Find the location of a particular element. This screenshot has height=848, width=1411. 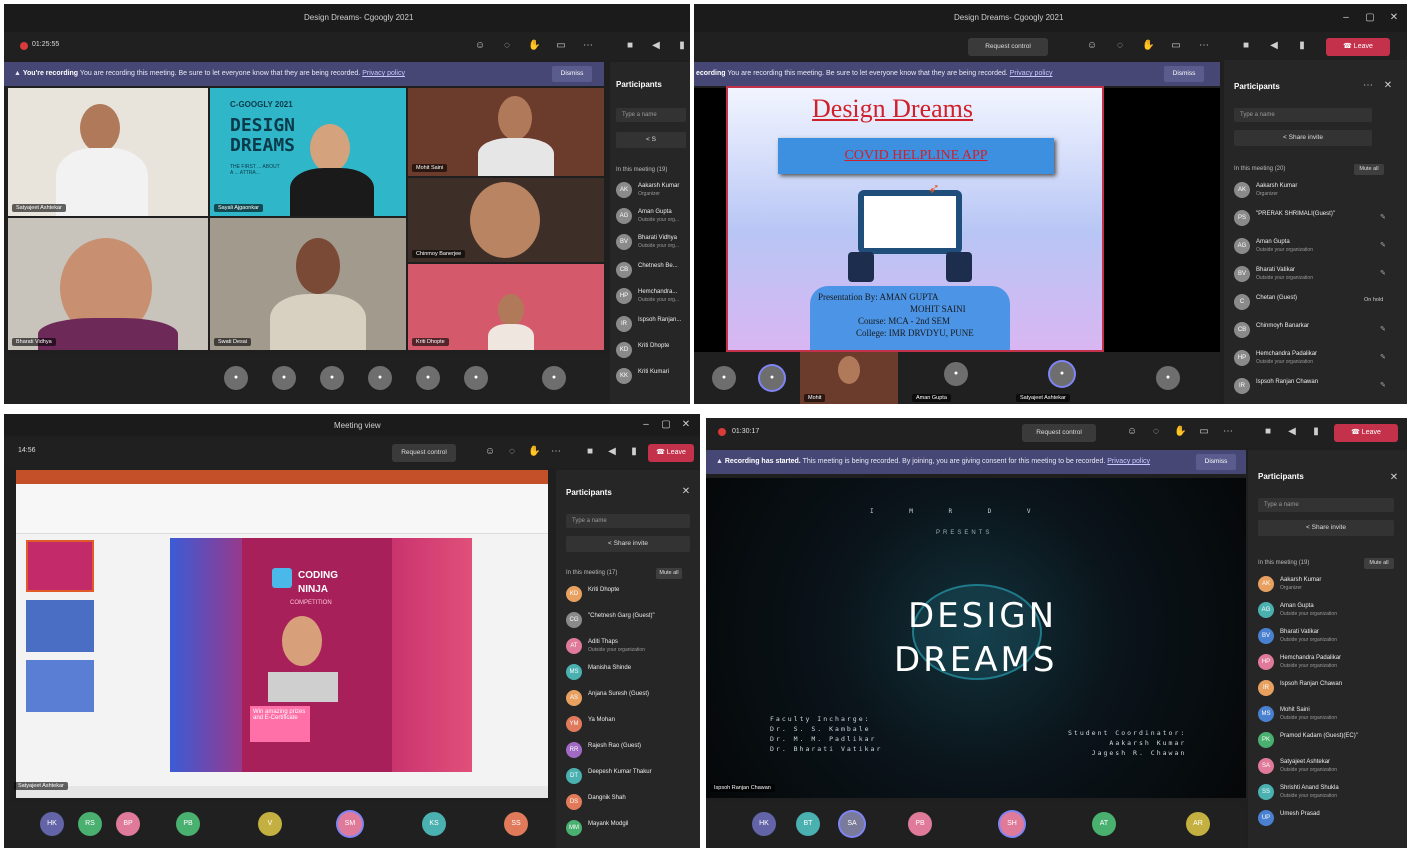

video-tile: Chinmoy Banerjee is located at coordinates (506, 220).